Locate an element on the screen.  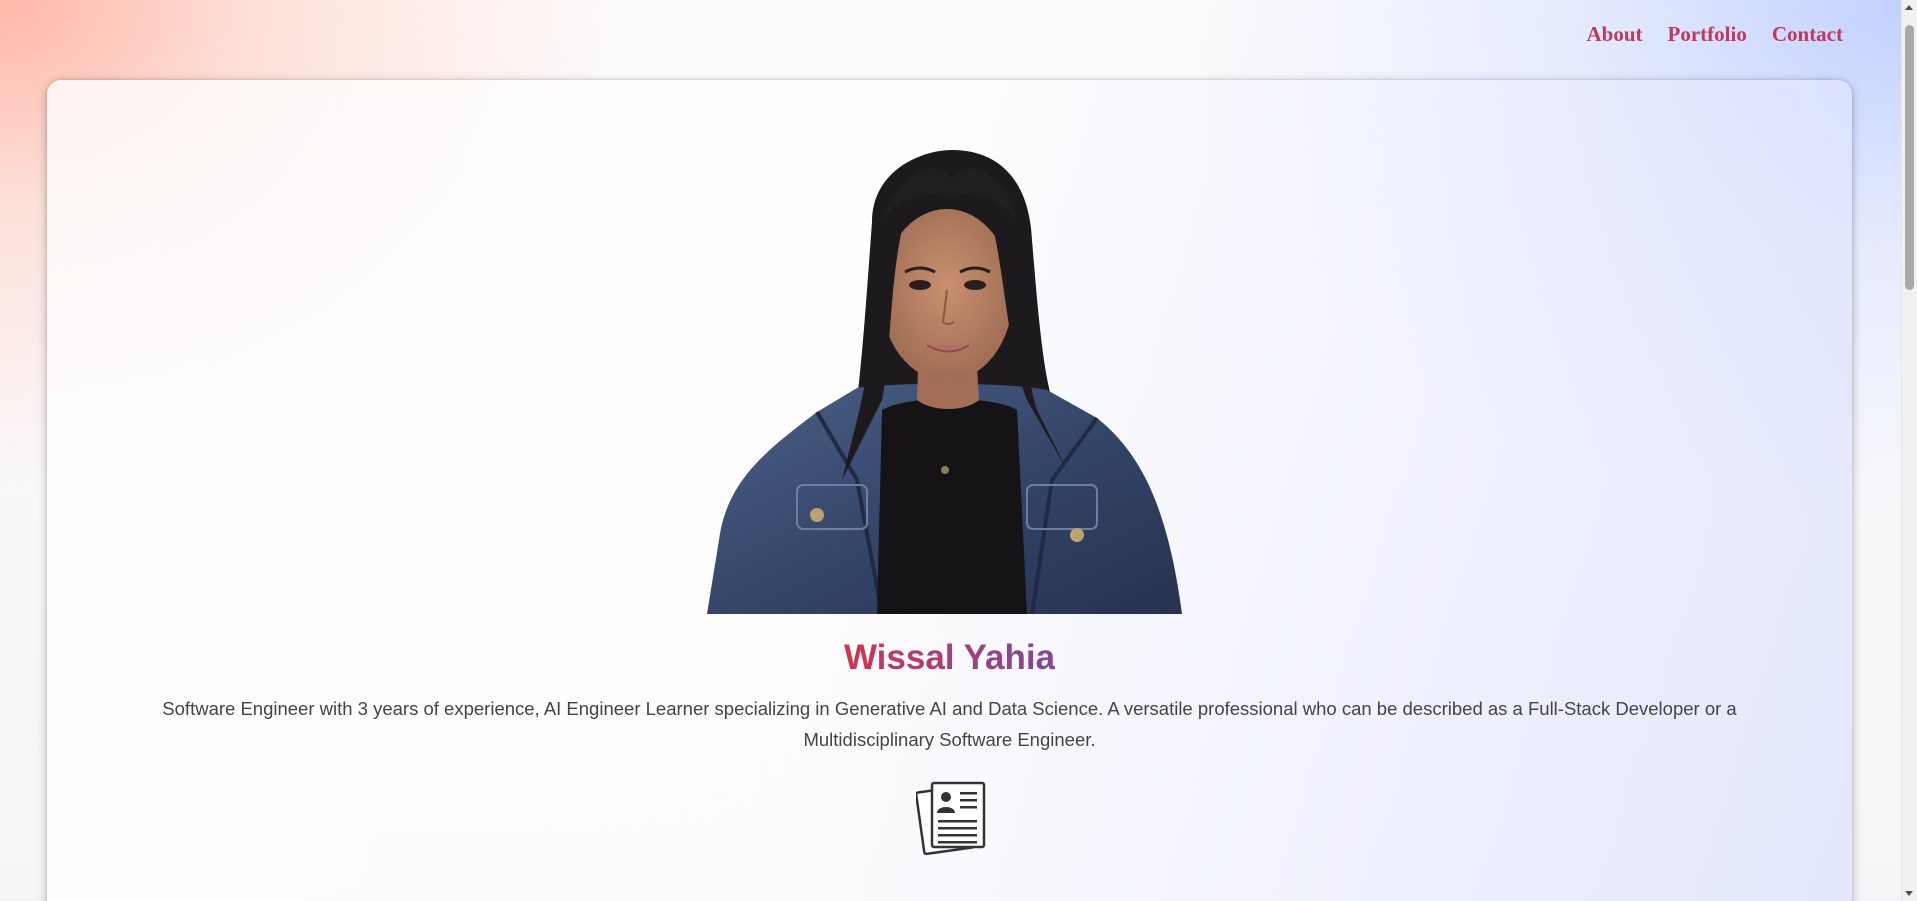
top-navigation: About Portfolio Contact is located at coordinates (1715, 34).